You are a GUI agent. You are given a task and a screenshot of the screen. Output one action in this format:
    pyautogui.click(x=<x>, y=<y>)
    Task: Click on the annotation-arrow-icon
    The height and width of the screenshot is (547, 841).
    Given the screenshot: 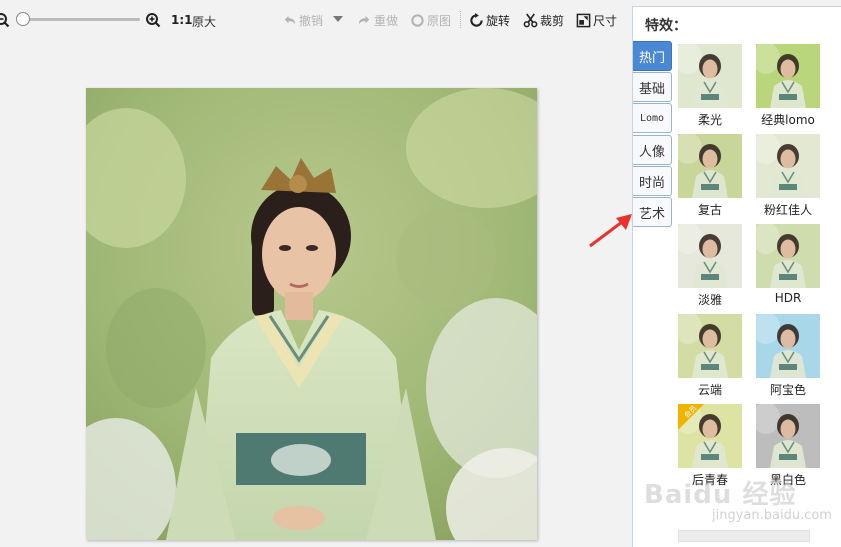 What is the action you would take?
    pyautogui.click(x=610, y=231)
    